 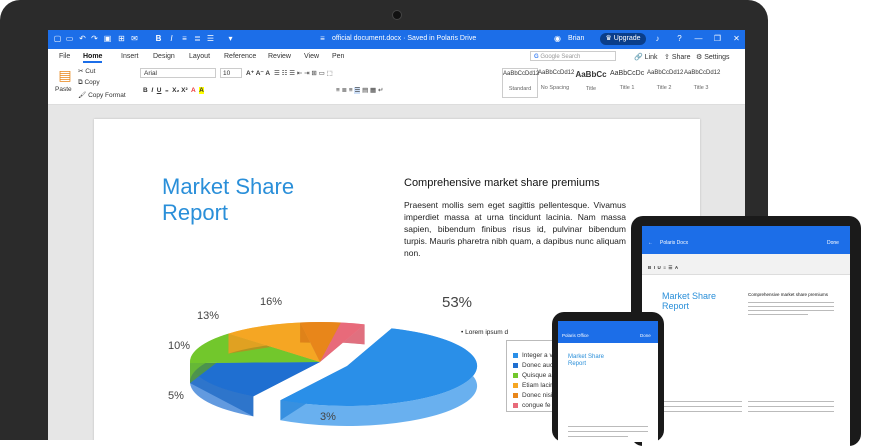 What do you see at coordinates (86, 71) in the screenshot?
I see `cut-button: ✂ Cut` at bounding box center [86, 71].